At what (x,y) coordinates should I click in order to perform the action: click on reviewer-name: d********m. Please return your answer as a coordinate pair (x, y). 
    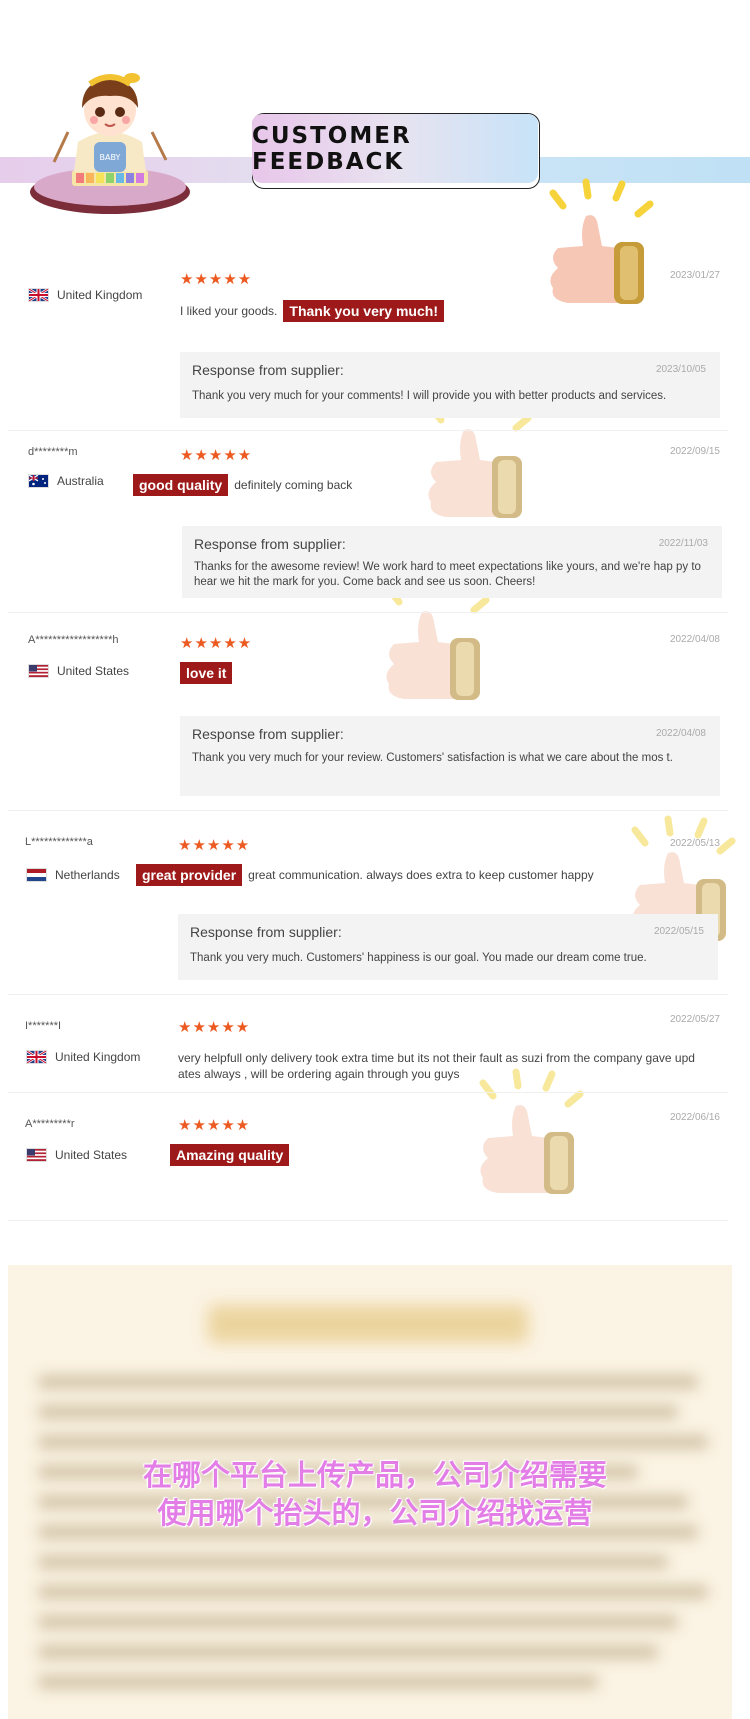
    Looking at the image, I should click on (53, 452).